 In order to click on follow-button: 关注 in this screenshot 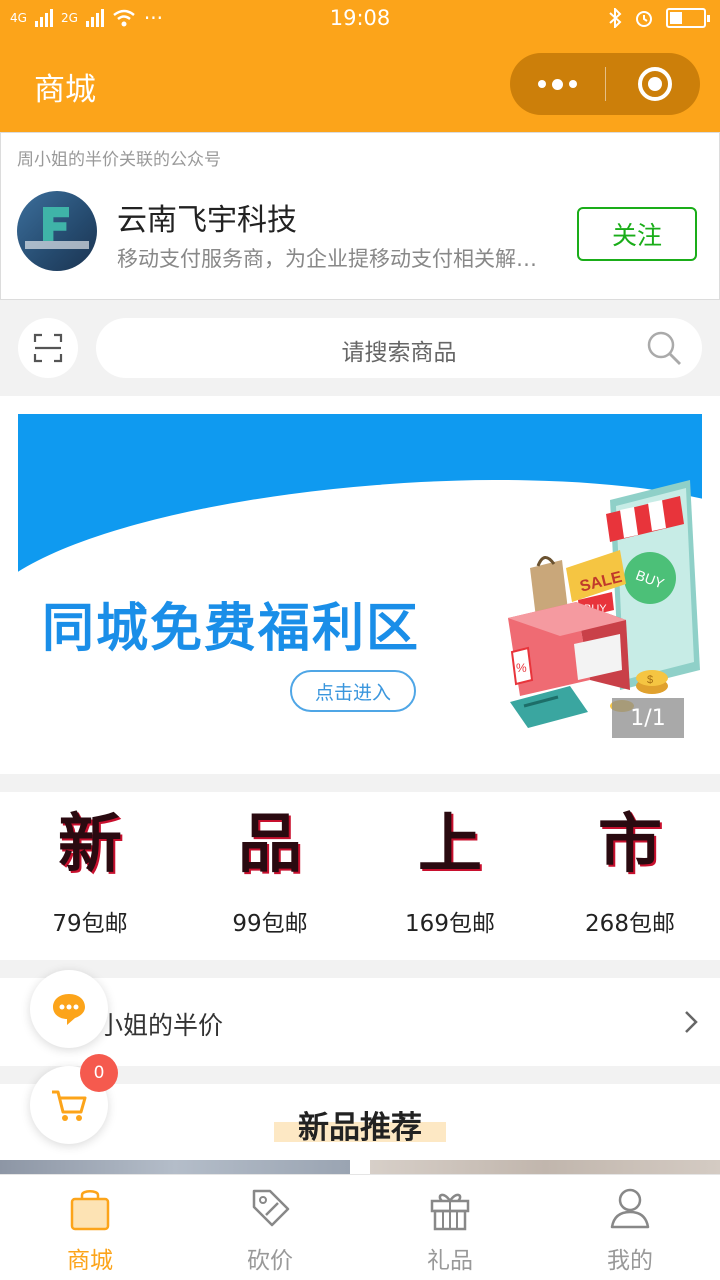, I will do `click(637, 234)`.